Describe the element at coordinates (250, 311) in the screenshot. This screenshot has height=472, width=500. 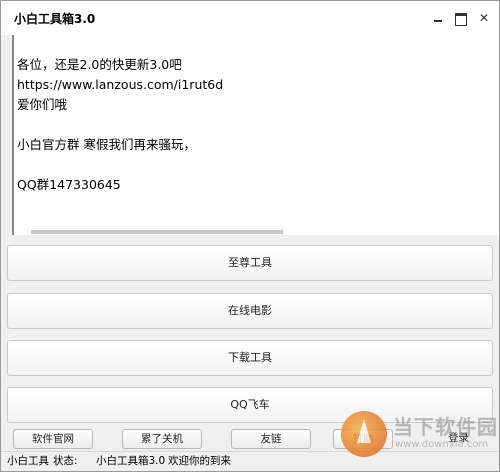
I see `online-movies-button: 在线电影` at that location.